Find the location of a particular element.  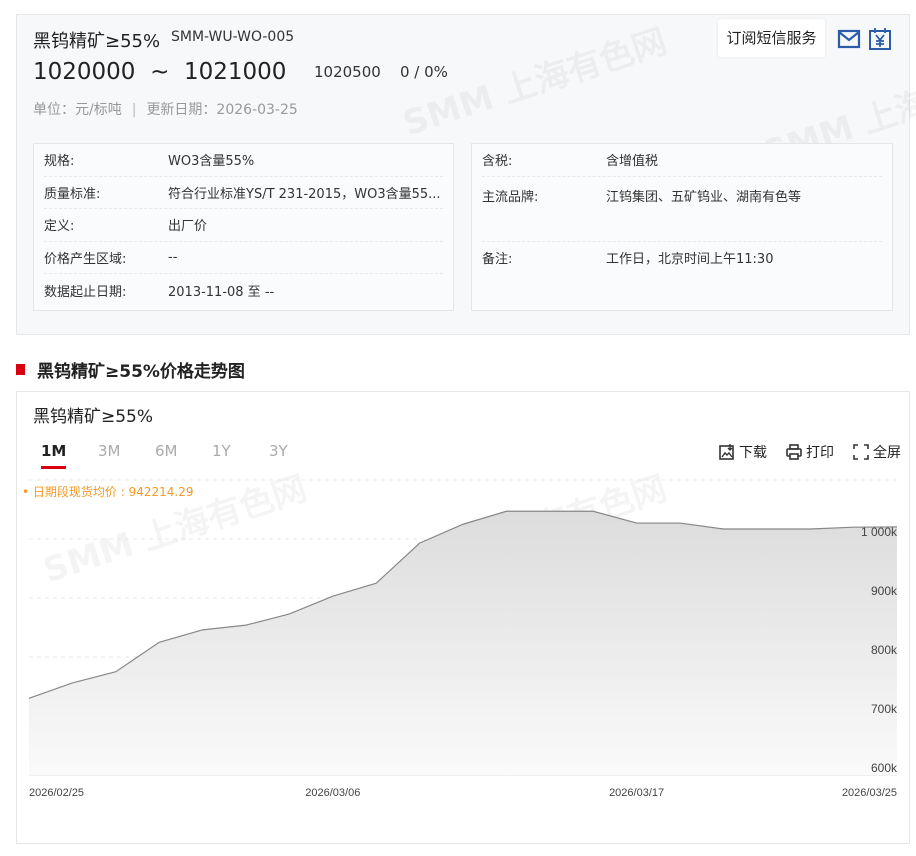

tab-3y: 3Y is located at coordinates (297, 456).